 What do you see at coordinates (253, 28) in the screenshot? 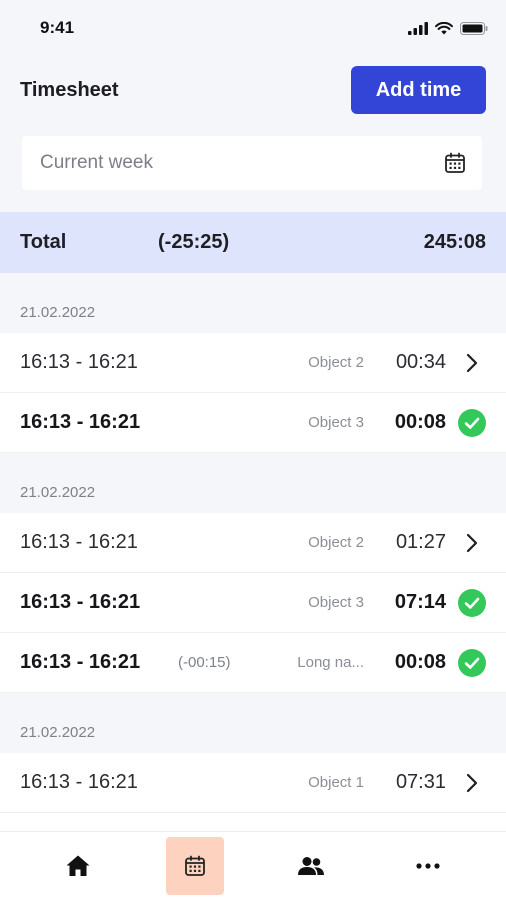
I see `status-bar: 9:41` at bounding box center [253, 28].